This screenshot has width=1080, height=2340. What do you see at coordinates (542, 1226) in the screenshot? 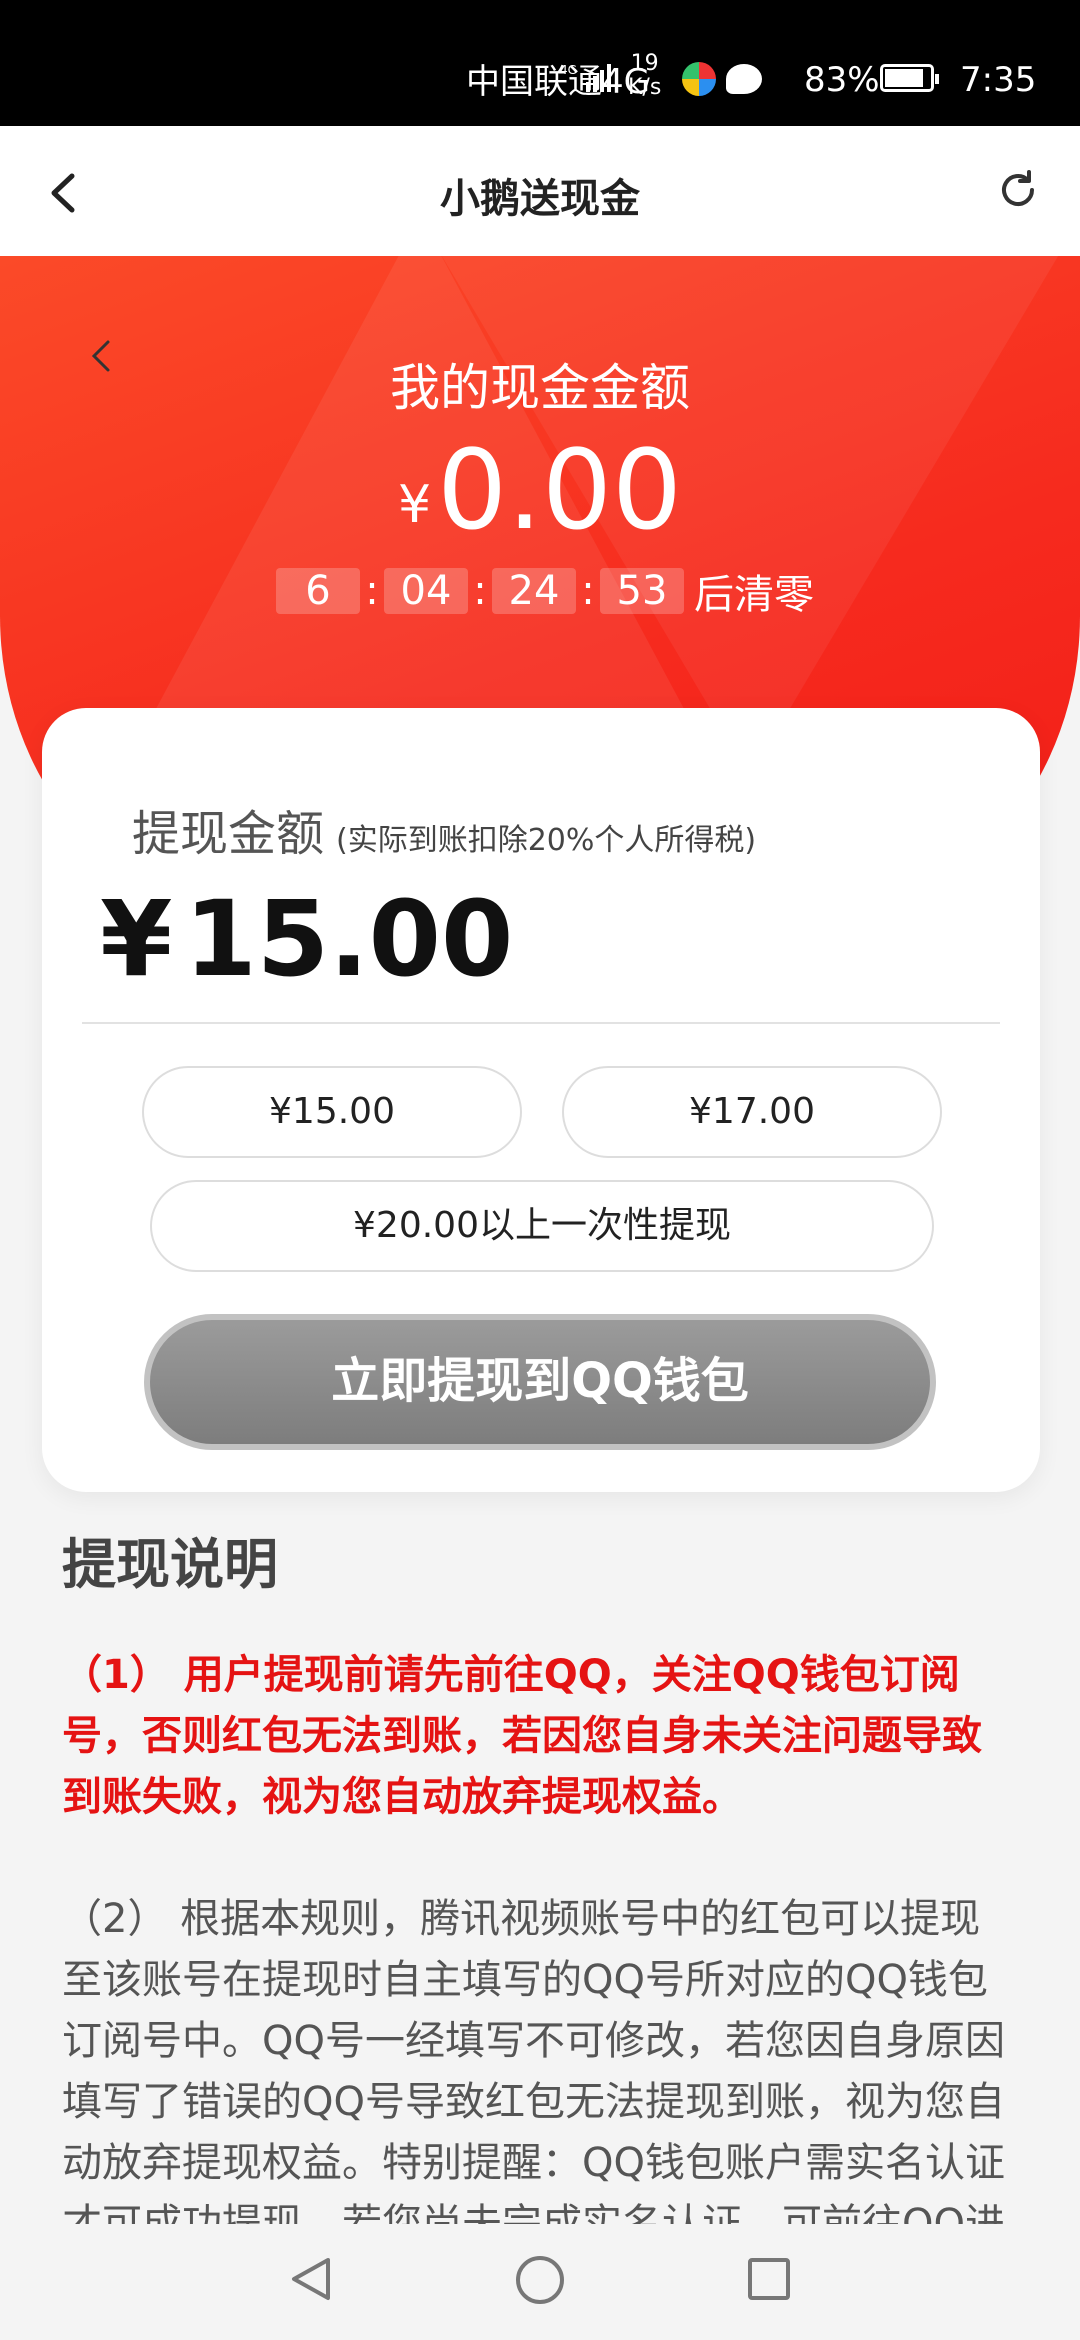
I see `amount-option-20-plus: ¥20.00以上一次性提现` at bounding box center [542, 1226].